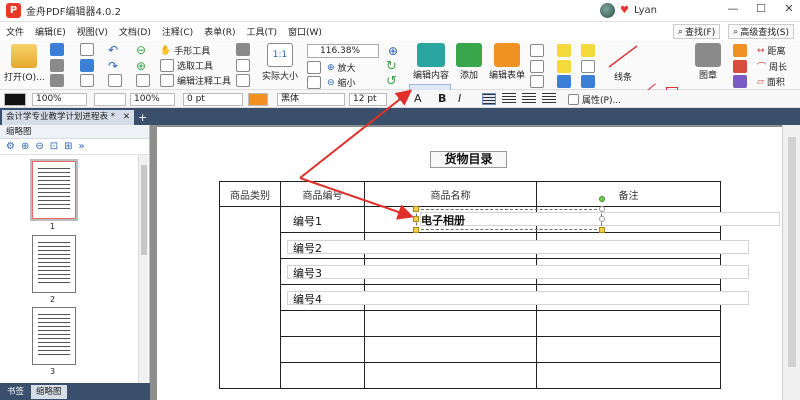 The width and height of the screenshot is (800, 400). Describe the element at coordinates (356, 198) in the screenshot. I see `arrow-to-edited-text` at that location.